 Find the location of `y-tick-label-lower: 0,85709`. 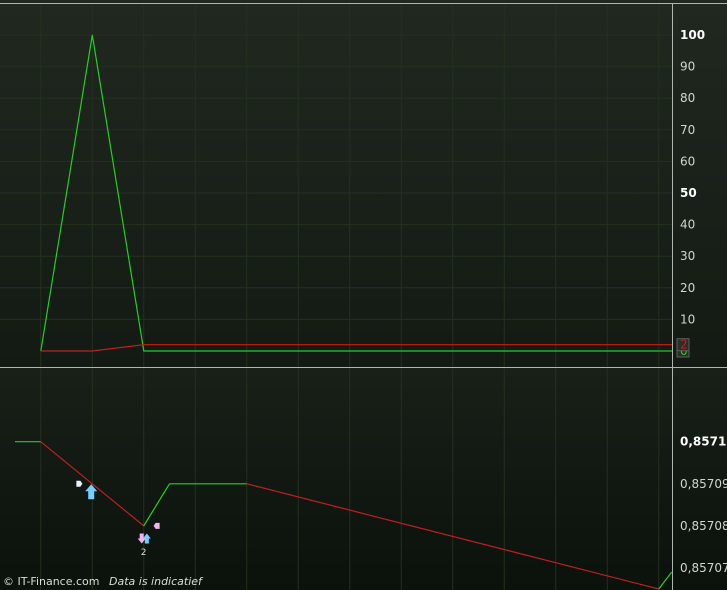

y-tick-label-lower: 0,85709 is located at coordinates (703, 484).